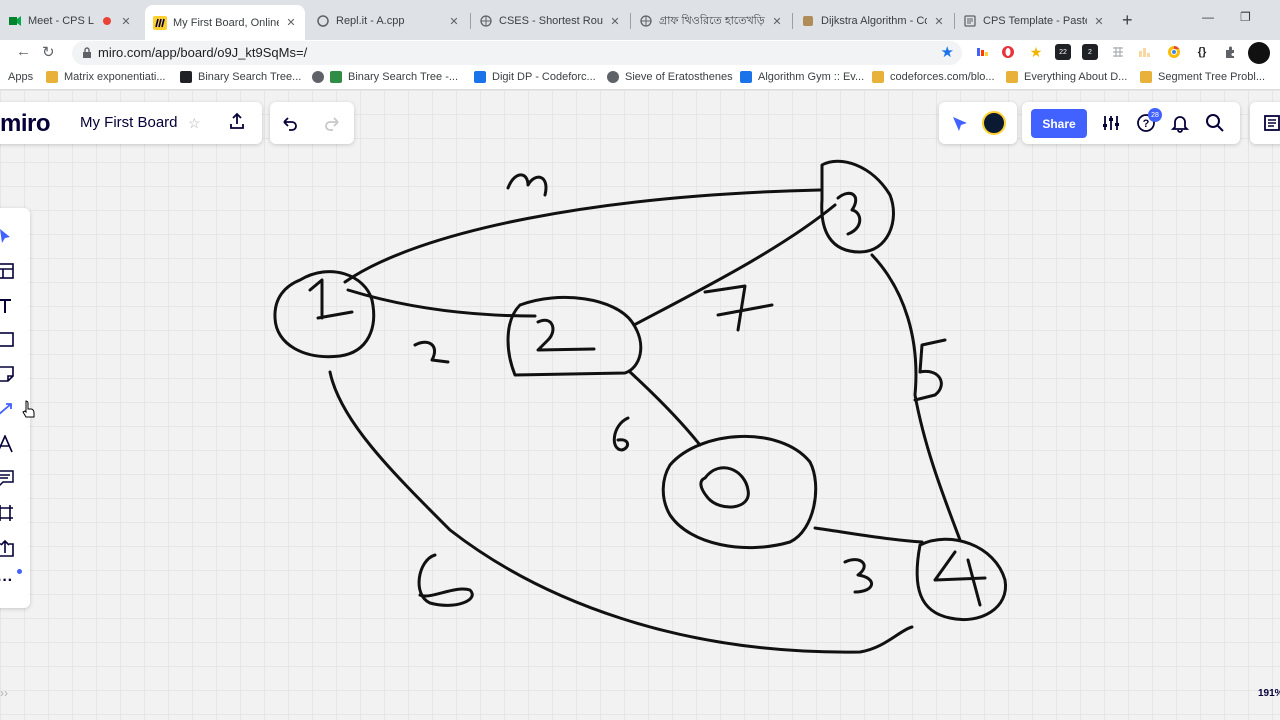  Describe the element at coordinates (1155, 115) in the screenshot. I see `help-badge: 28` at that location.